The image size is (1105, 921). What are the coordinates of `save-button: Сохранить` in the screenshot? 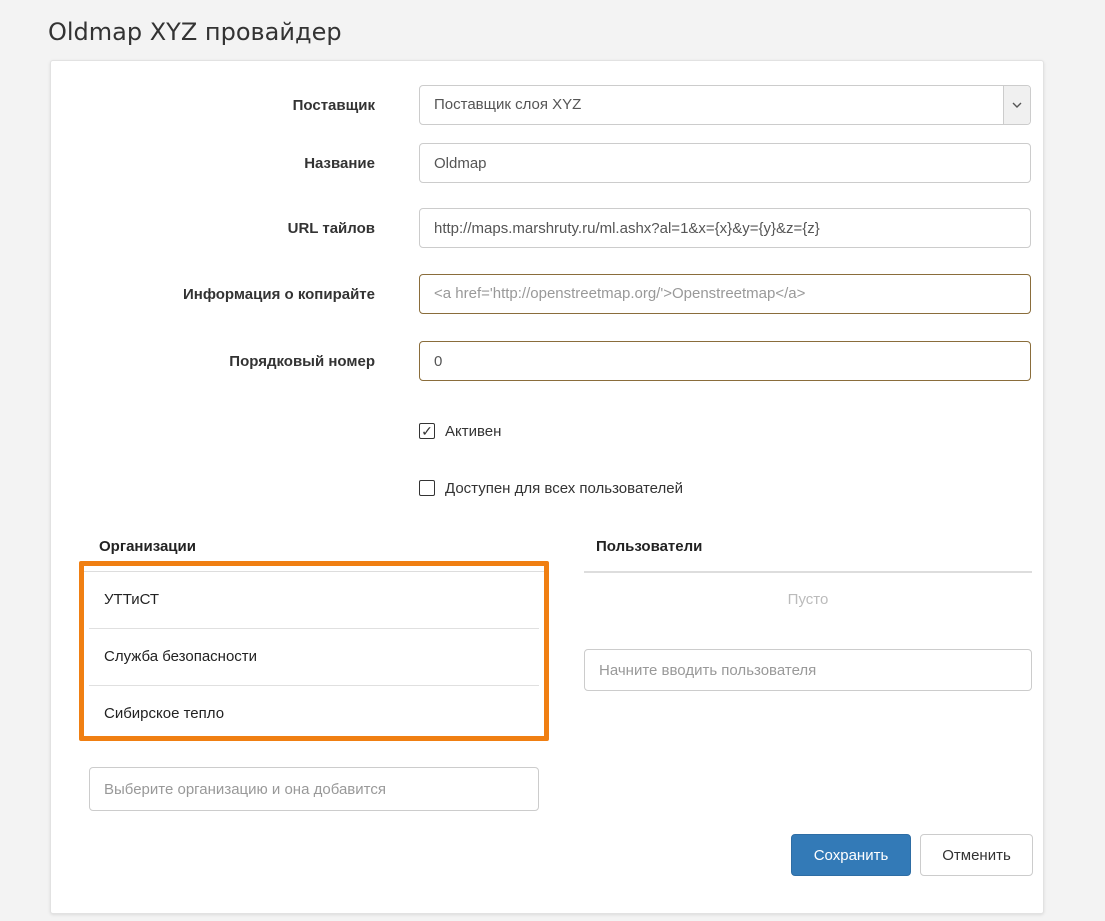 It's located at (851, 855).